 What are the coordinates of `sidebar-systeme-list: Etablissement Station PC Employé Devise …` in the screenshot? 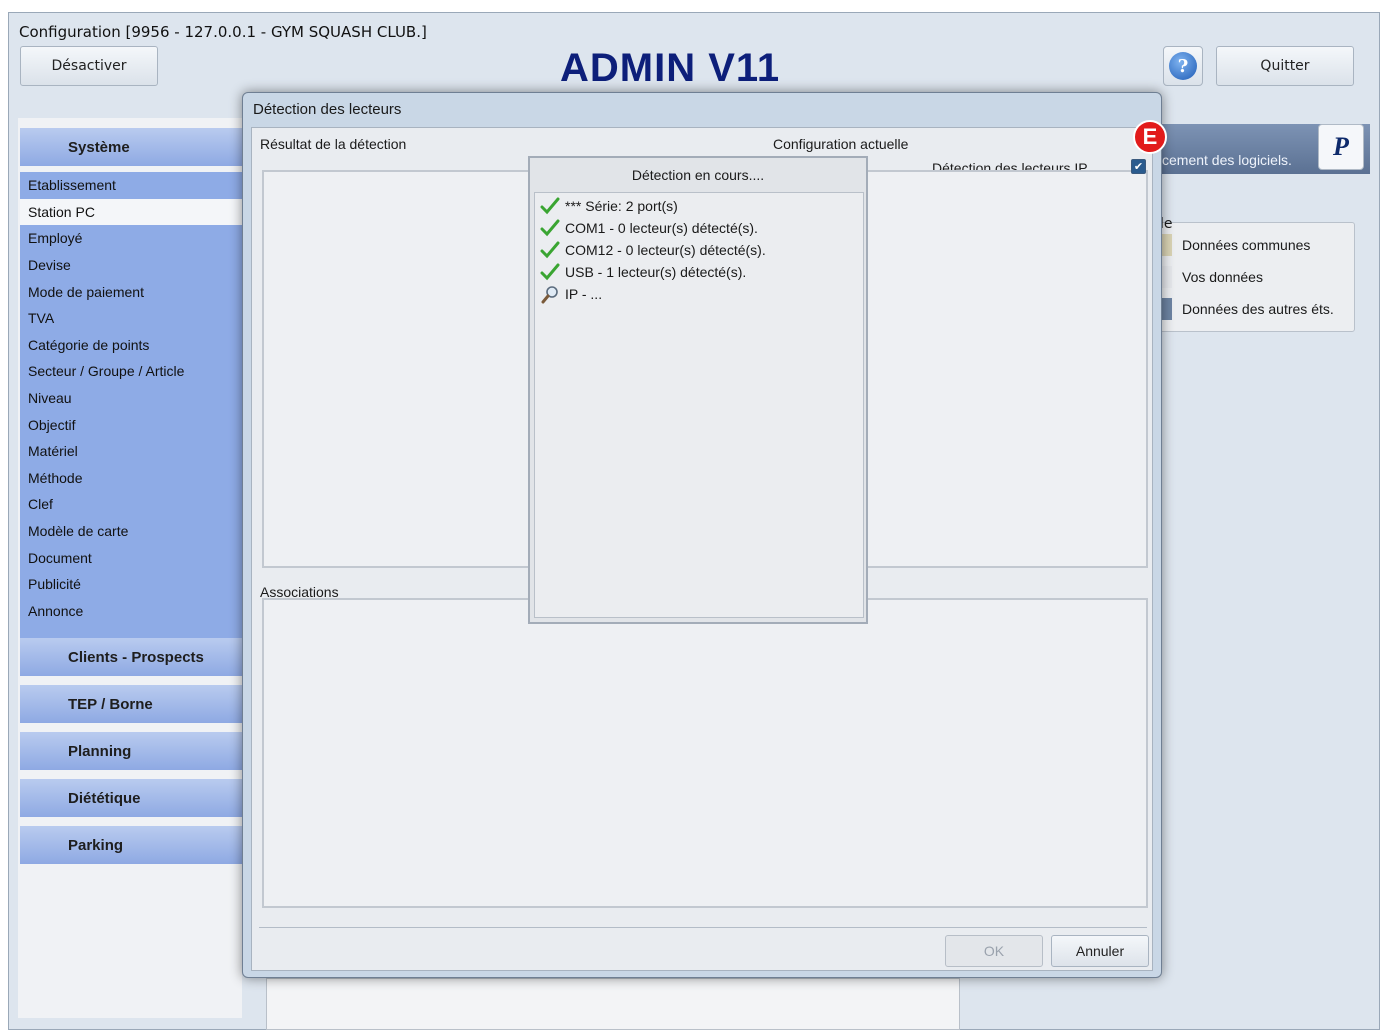 It's located at (131, 409).